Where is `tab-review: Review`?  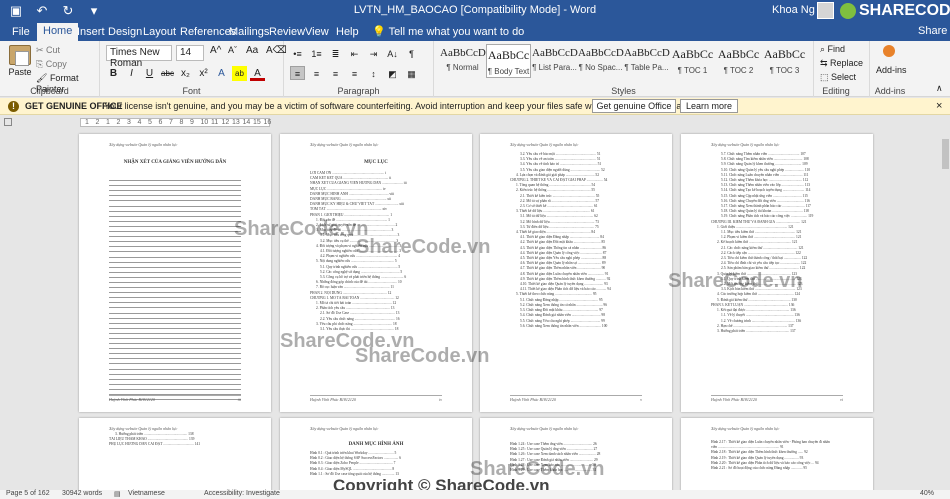
tab-review: Review is located at coordinates (287, 32).